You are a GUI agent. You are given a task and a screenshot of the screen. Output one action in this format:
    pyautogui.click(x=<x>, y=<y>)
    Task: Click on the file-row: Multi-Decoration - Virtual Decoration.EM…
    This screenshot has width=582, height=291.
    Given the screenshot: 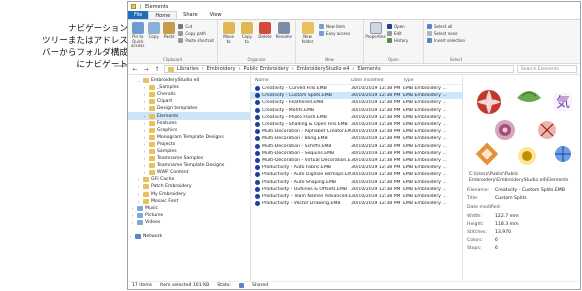 What is the action you would take?
    pyautogui.click(x=356, y=160)
    